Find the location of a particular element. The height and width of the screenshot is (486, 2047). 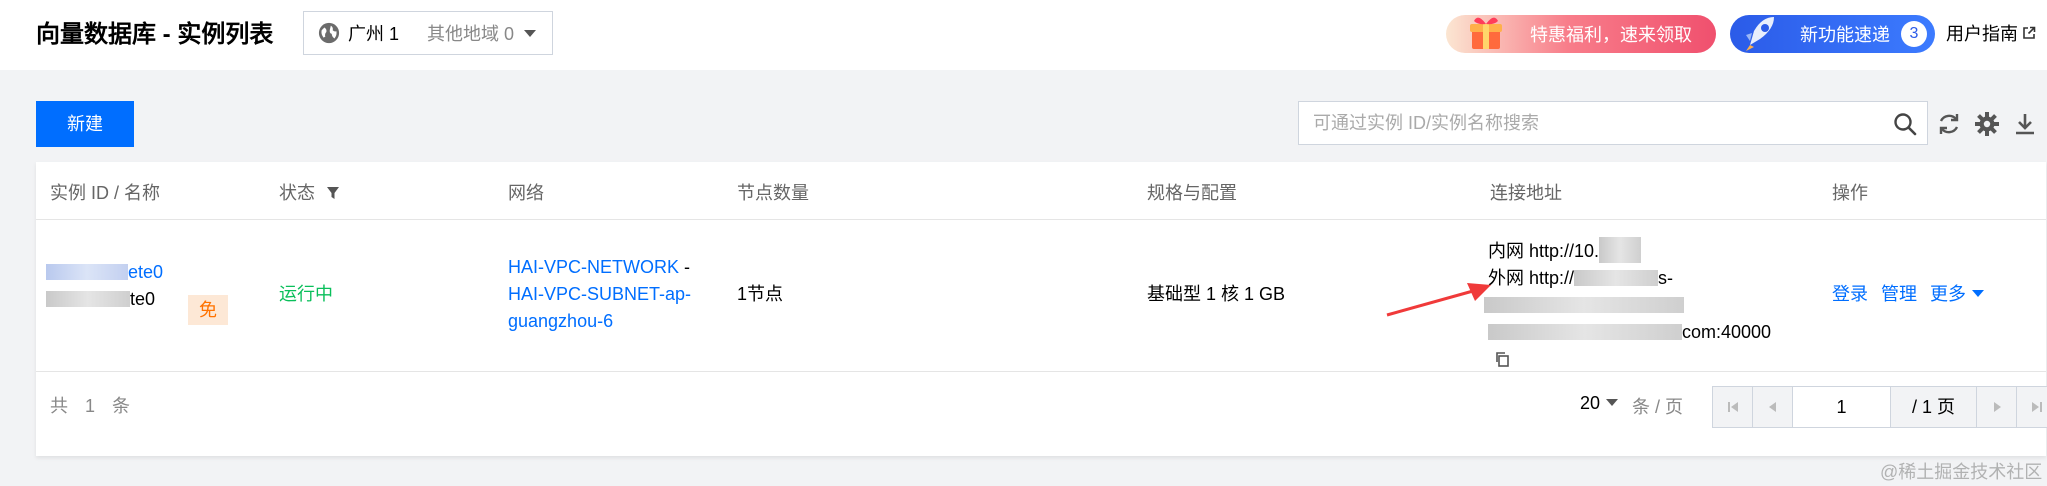

connection-address: 内网 http://10. 外网 http:// s- com:40000 is located at coordinates (1636, 305).